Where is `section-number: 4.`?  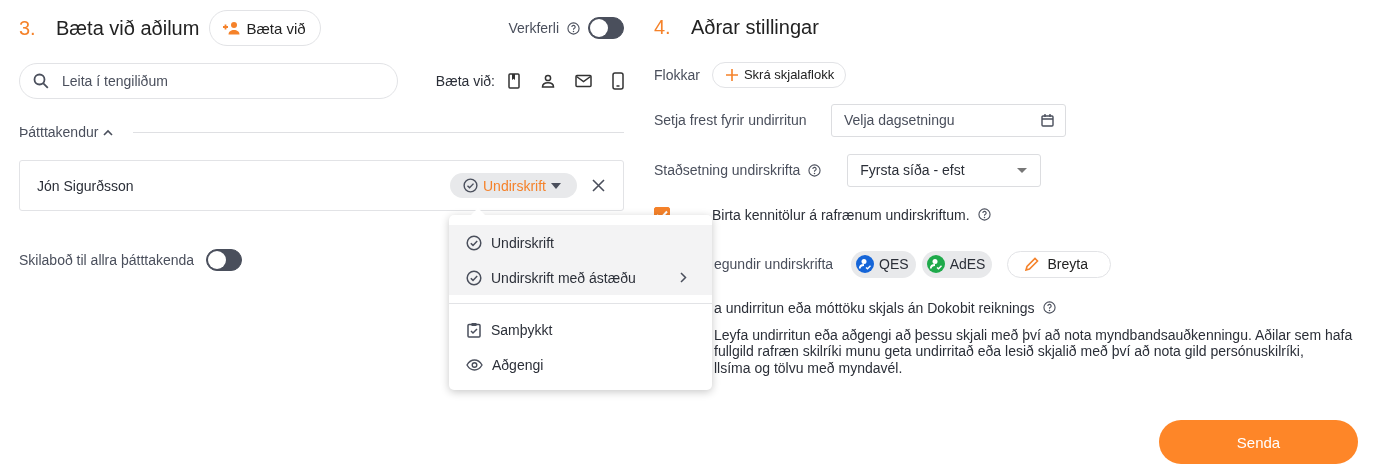
section-number: 4. is located at coordinates (663, 28).